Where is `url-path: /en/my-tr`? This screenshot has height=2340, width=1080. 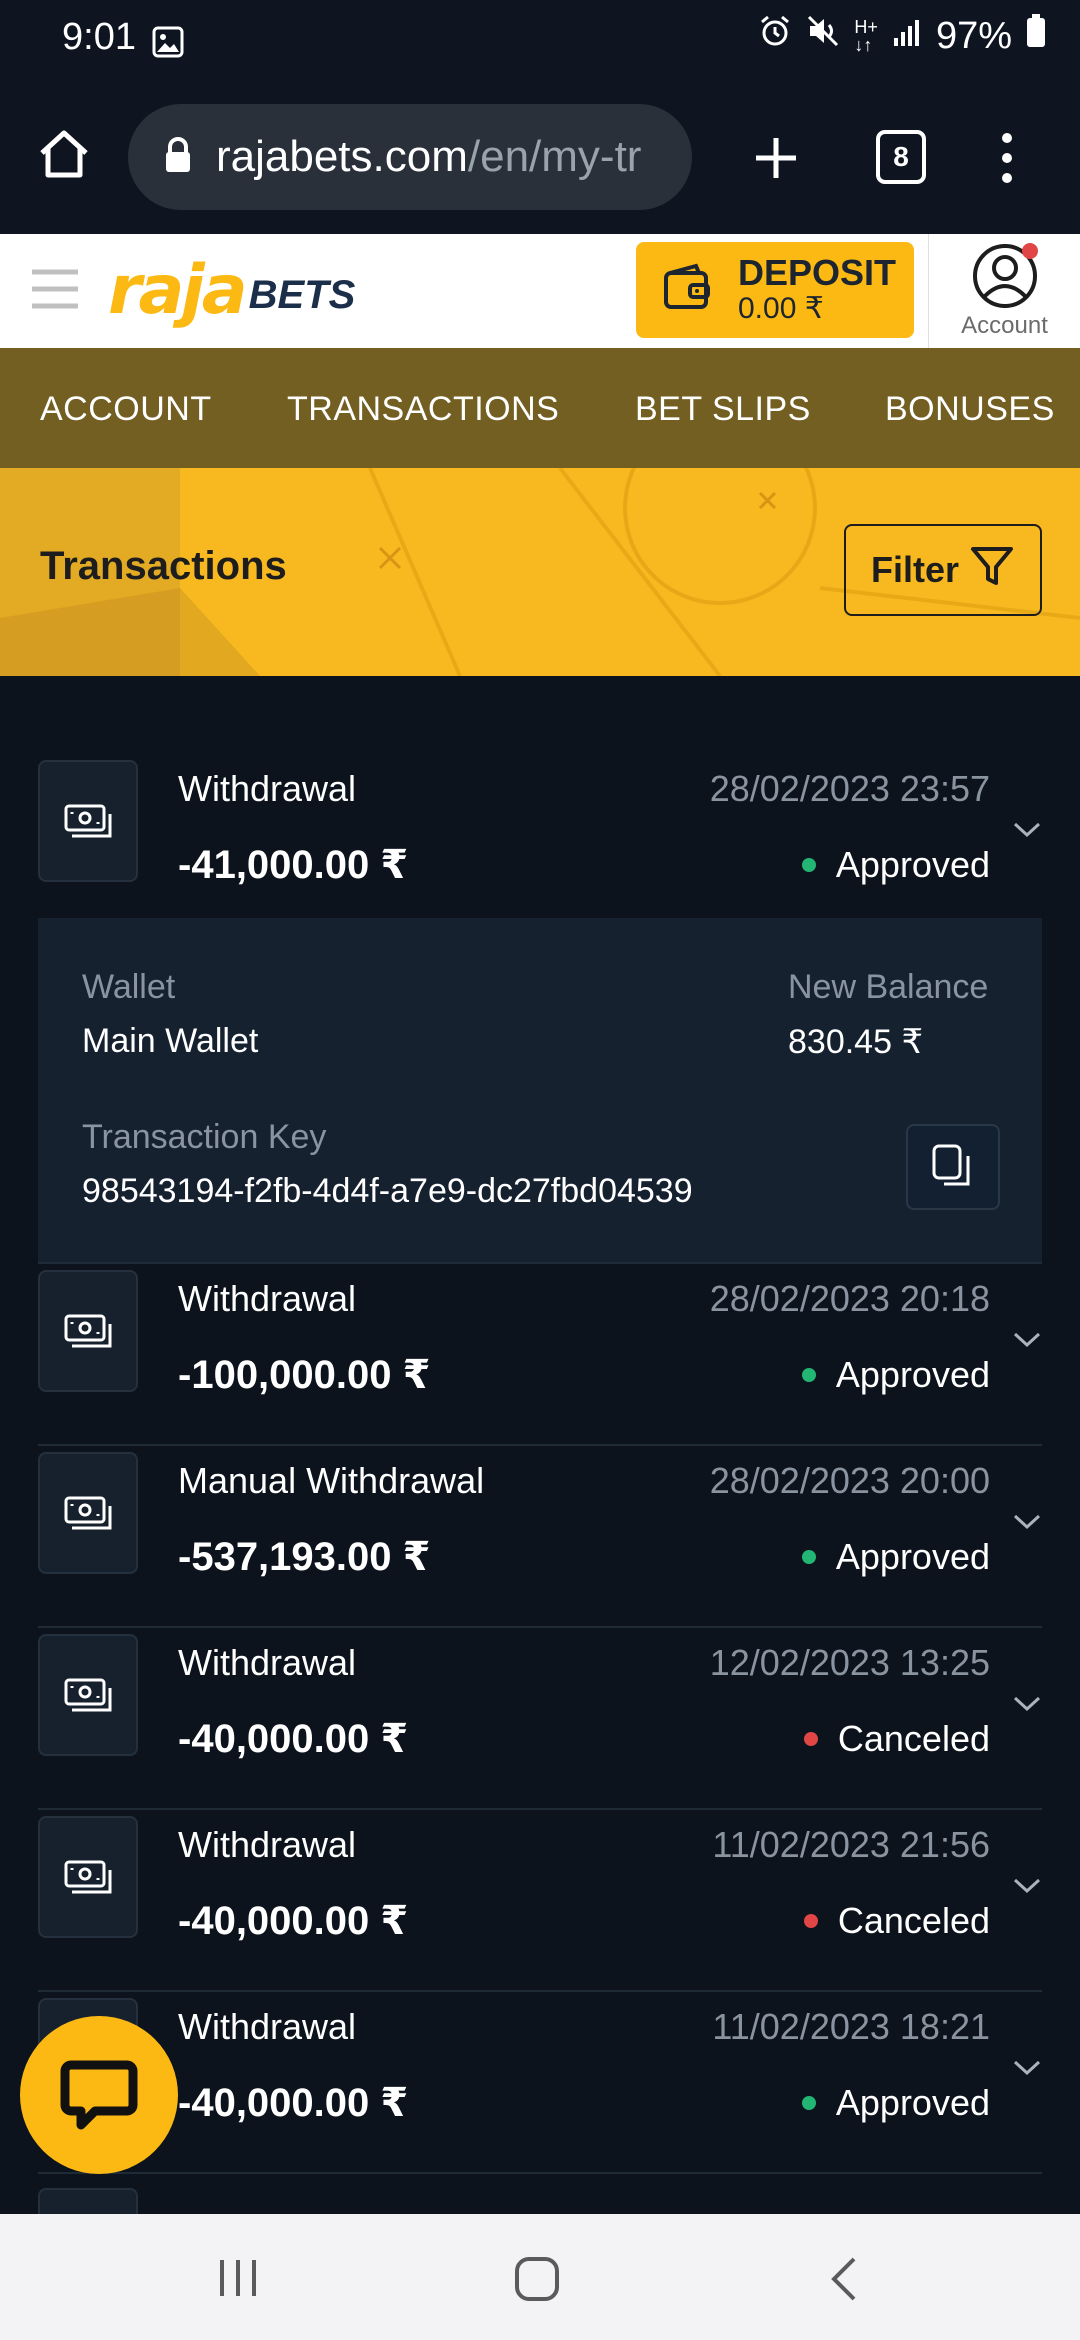 url-path: /en/my-tr is located at coordinates (554, 156).